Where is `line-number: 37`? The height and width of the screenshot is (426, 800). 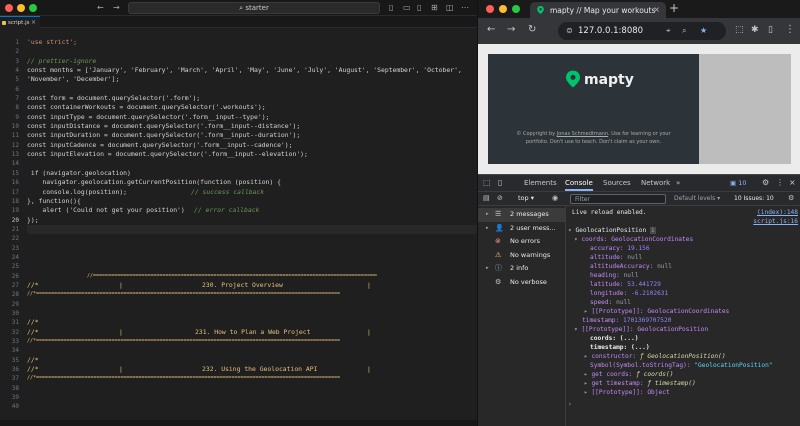 line-number: 37 is located at coordinates (11, 378).